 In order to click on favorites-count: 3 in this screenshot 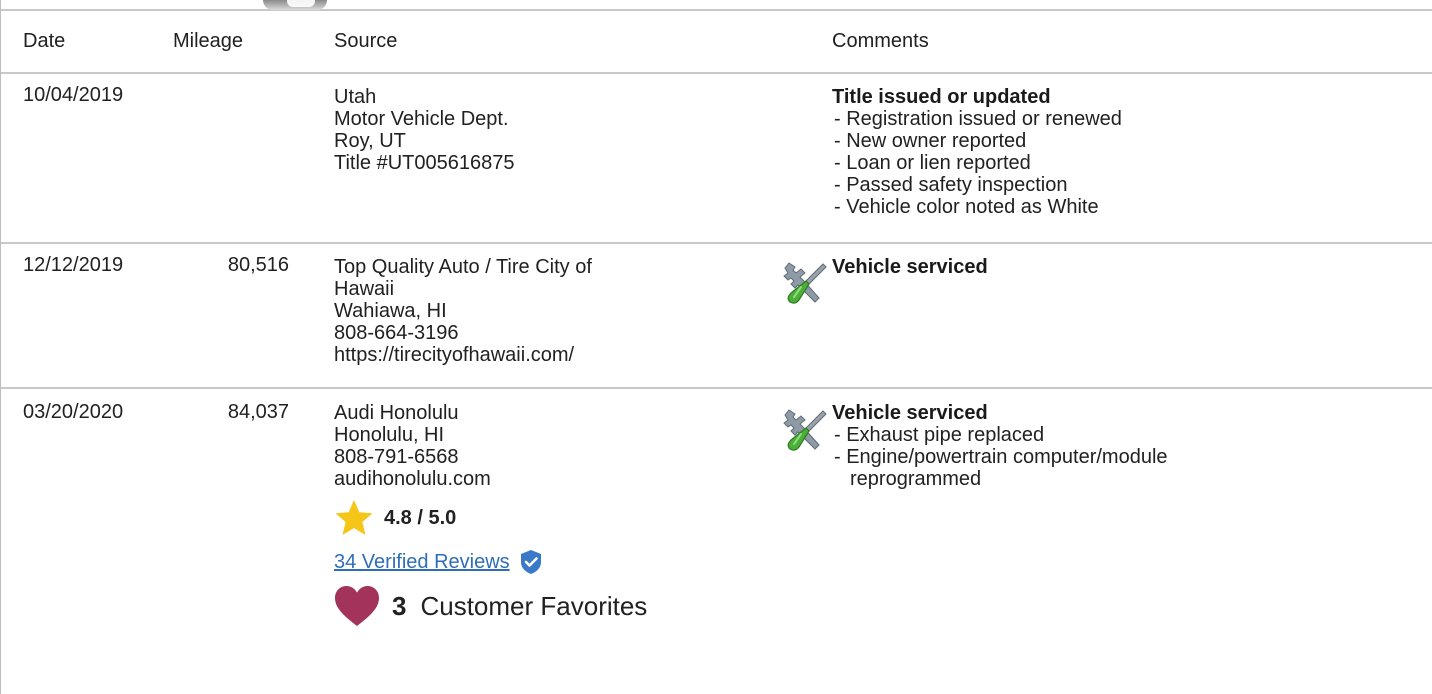, I will do `click(399, 606)`.